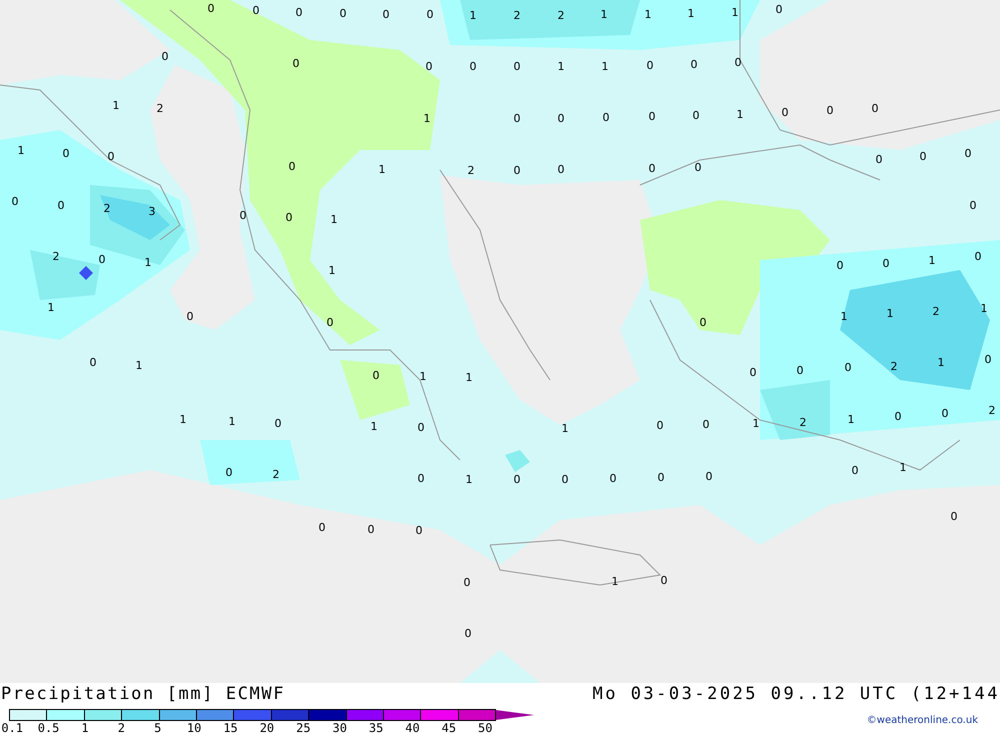  What do you see at coordinates (143, 694) in the screenshot?
I see `chart-title: Precipitation [mm] ECMWF` at bounding box center [143, 694].